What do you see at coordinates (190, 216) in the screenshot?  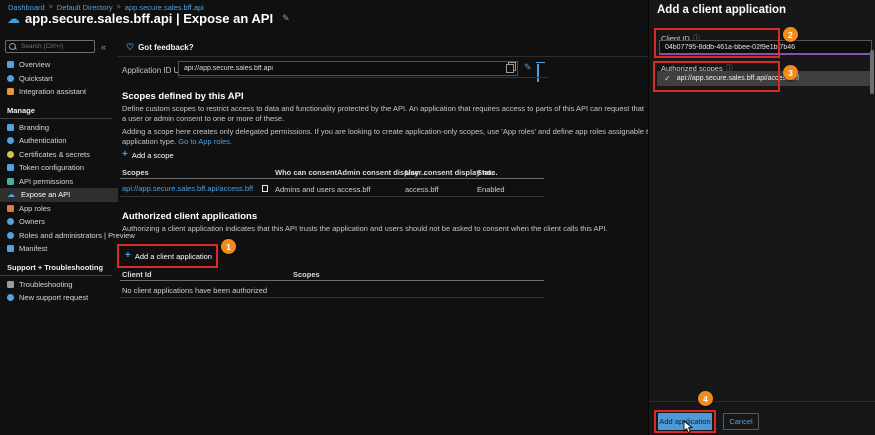 I see `authorized-clients-title: Authorized client applications` at bounding box center [190, 216].